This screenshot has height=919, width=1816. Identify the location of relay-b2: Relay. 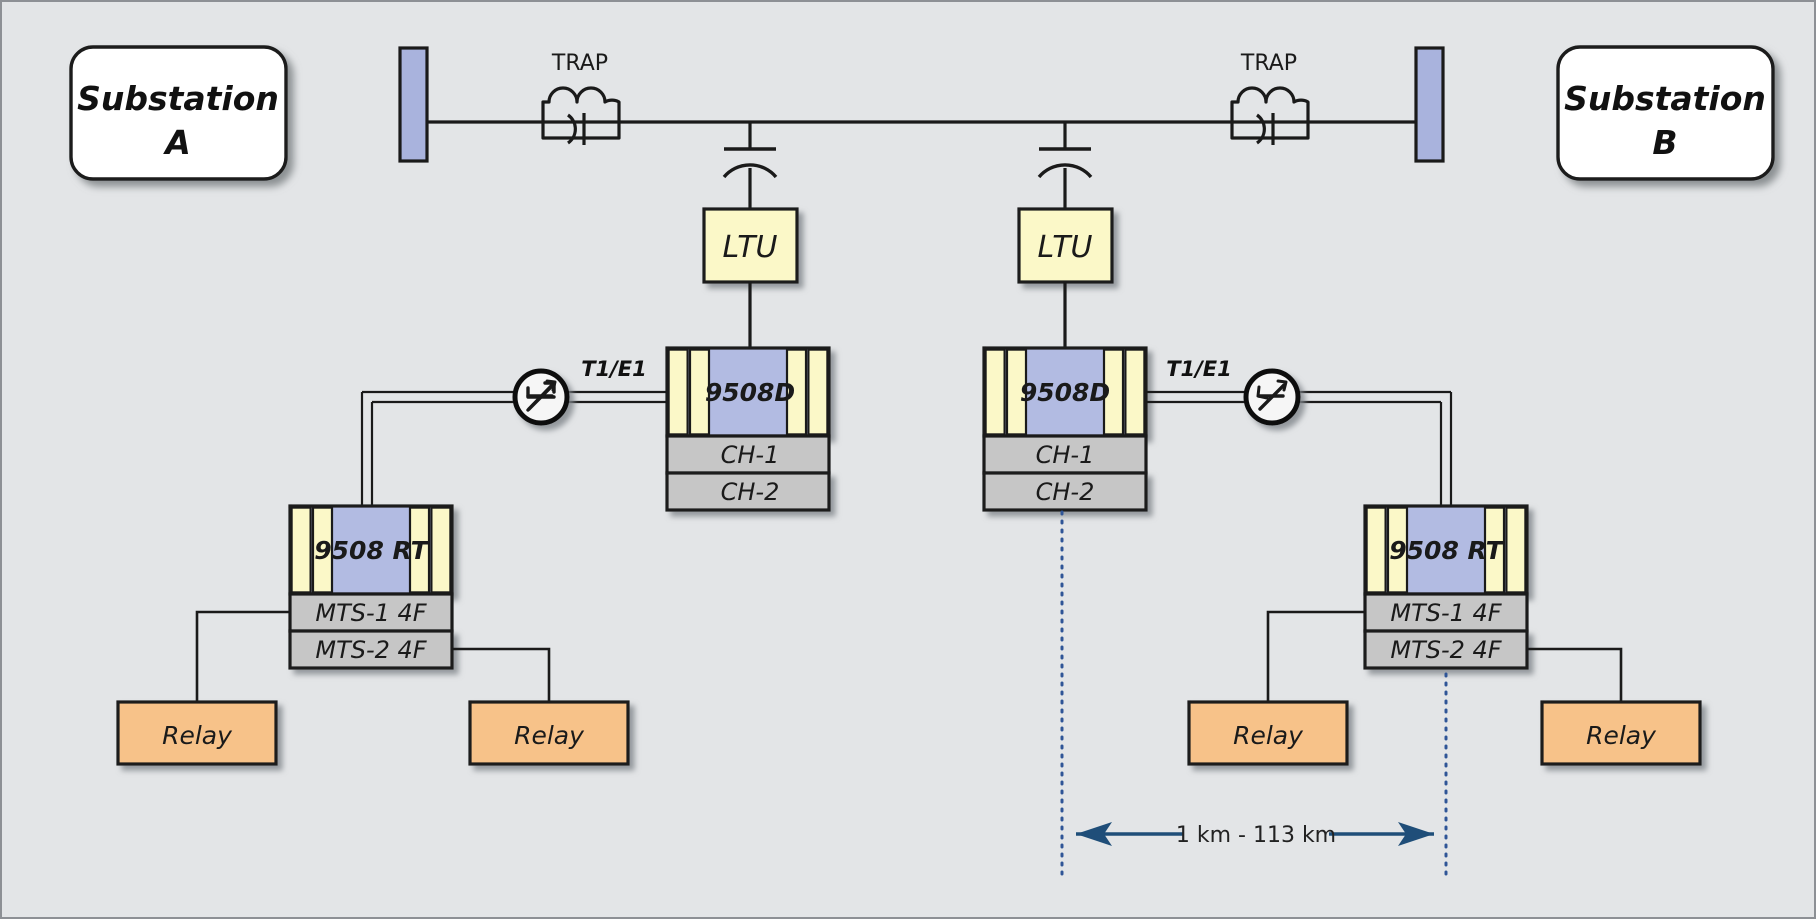
(1621, 733).